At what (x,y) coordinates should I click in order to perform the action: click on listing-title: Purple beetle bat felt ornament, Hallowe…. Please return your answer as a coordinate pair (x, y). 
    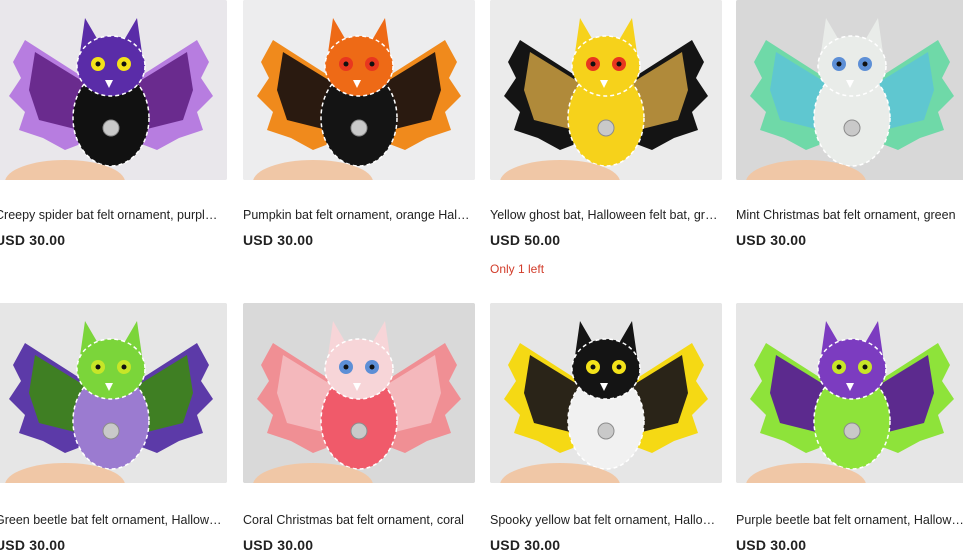
    Looking at the image, I should click on (849, 520).